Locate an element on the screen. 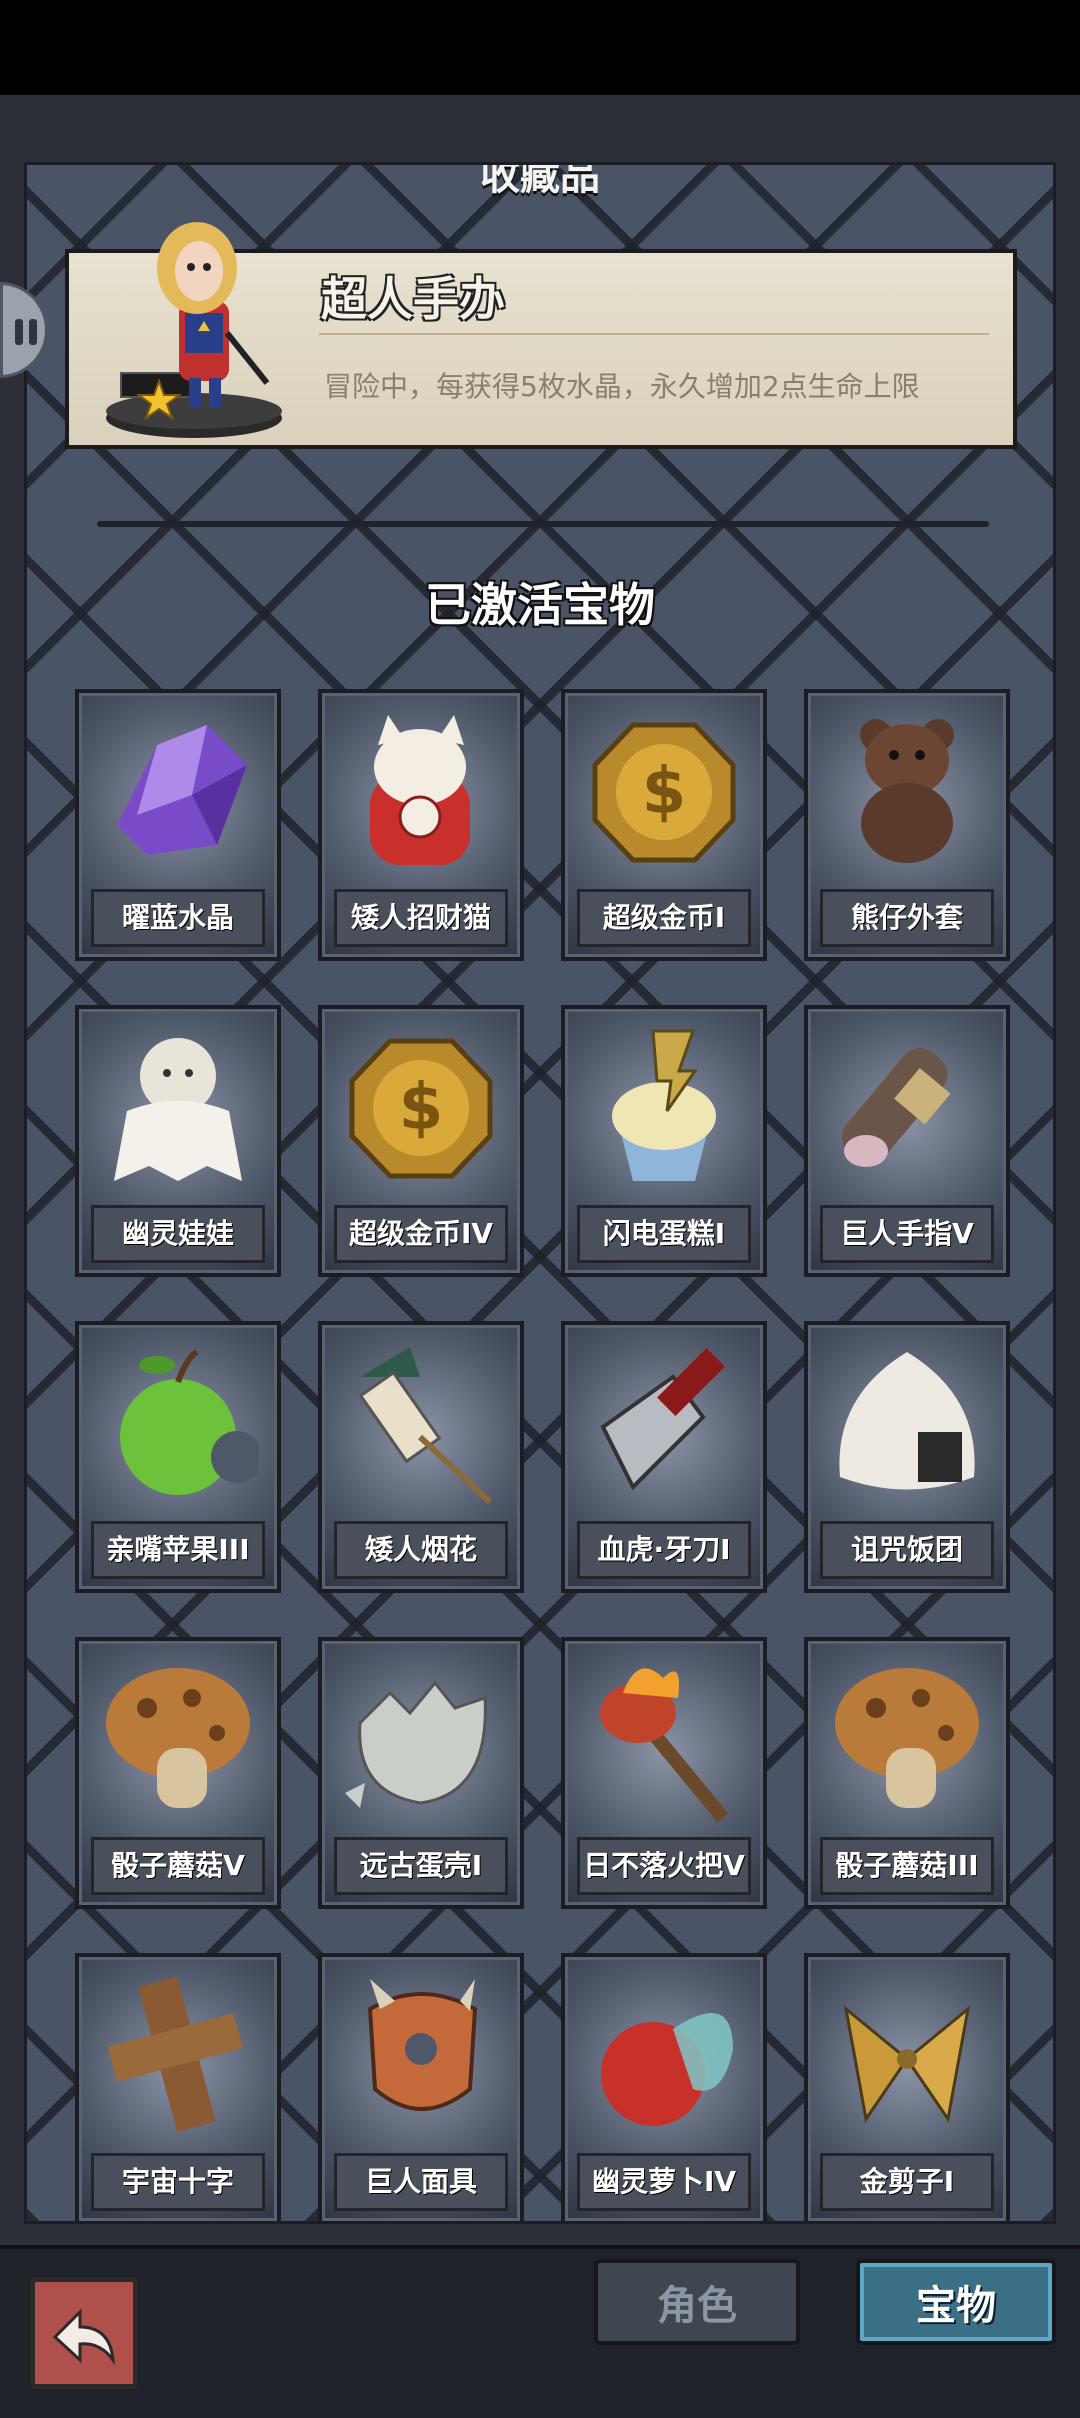 The image size is (1080, 2418). featured-item-card: 超人手办 冒险中，每获得5枚水晶，永久增加2点生命上限 is located at coordinates (541, 335).